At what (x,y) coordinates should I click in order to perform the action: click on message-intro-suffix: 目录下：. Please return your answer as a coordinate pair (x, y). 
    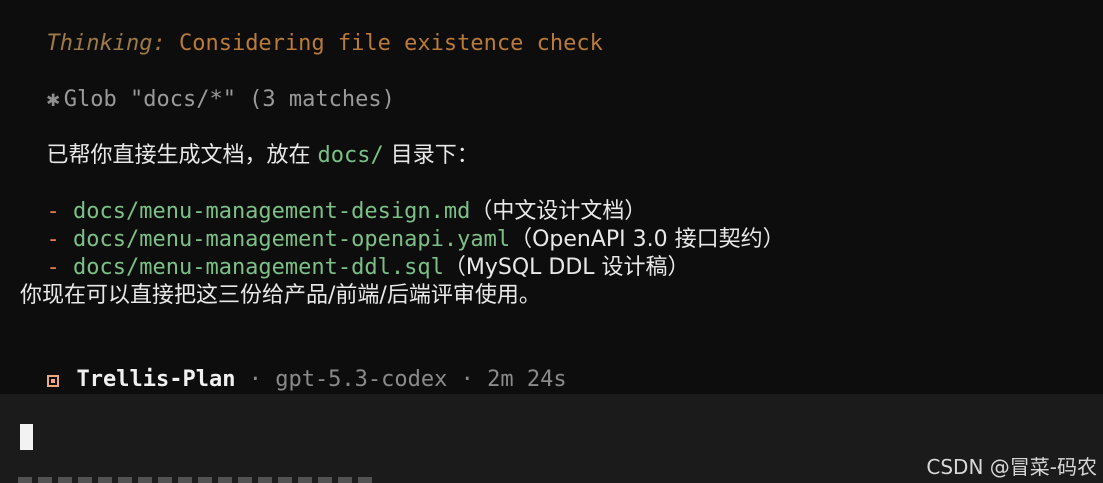
    Looking at the image, I should click on (431, 155).